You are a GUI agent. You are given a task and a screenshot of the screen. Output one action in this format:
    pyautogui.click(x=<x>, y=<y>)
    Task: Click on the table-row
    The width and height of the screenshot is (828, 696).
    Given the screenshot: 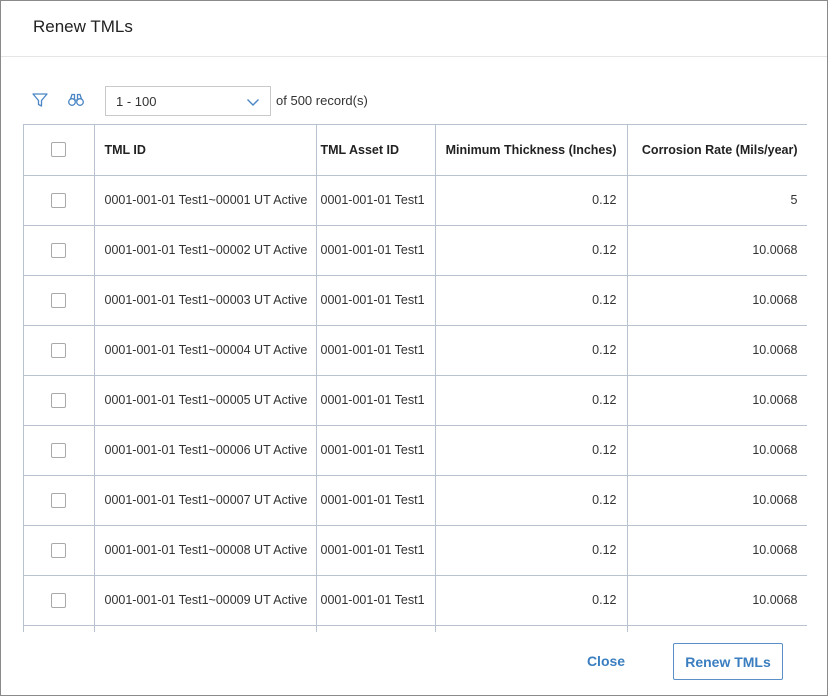 What is the action you would take?
    pyautogui.click(x=415, y=628)
    